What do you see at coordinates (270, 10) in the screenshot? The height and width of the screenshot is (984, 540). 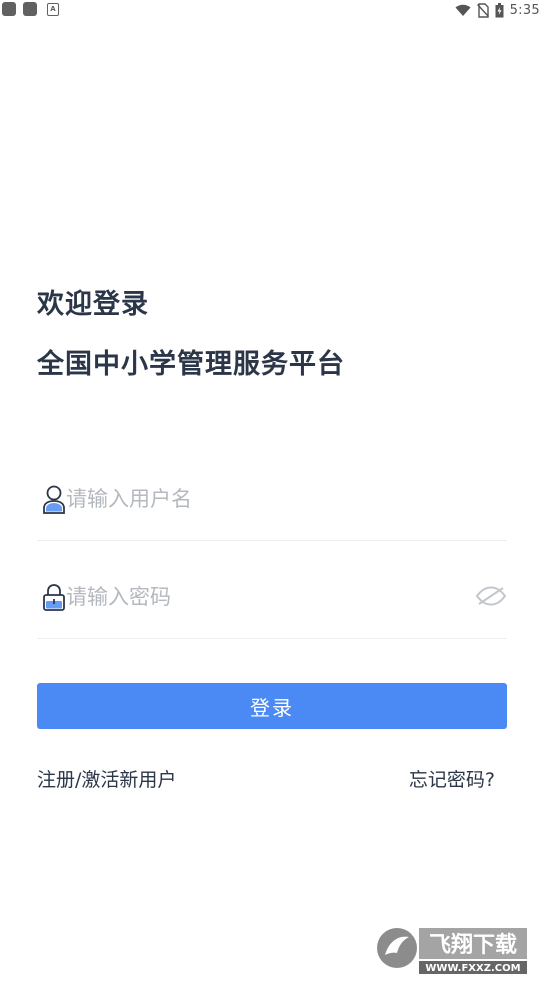 I see `status-bar: A 5:35` at bounding box center [270, 10].